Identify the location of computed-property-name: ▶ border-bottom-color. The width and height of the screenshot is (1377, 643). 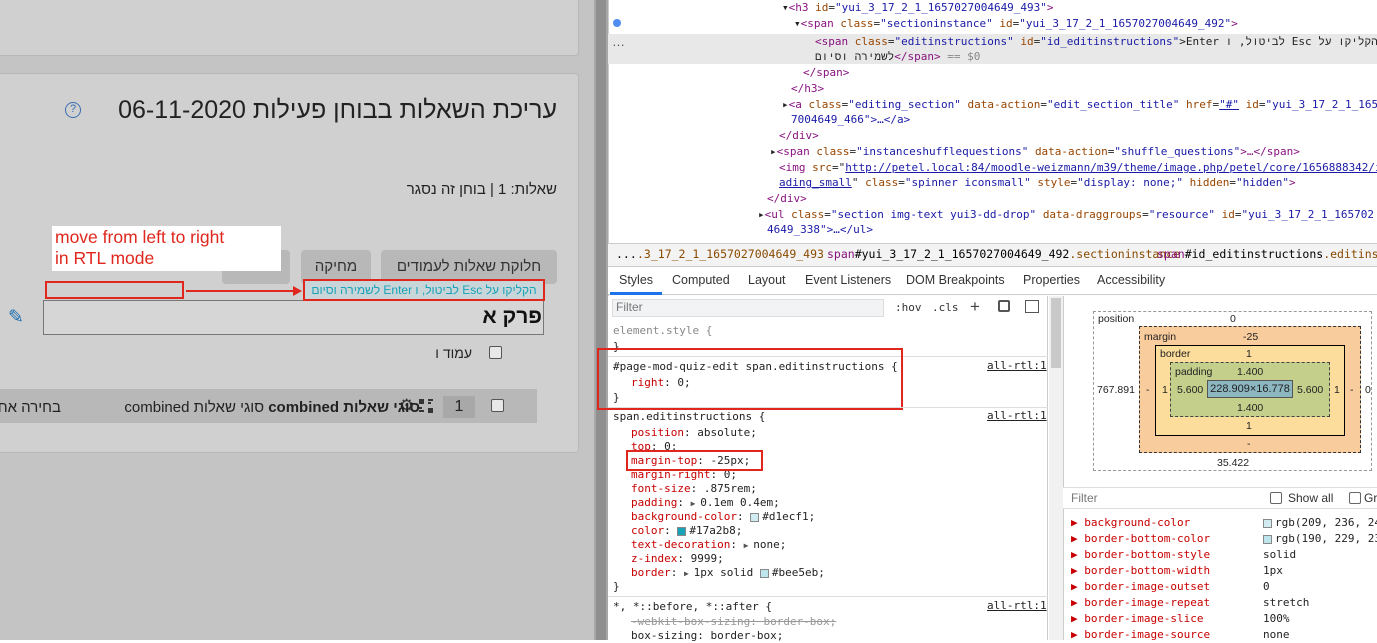
(1140, 538).